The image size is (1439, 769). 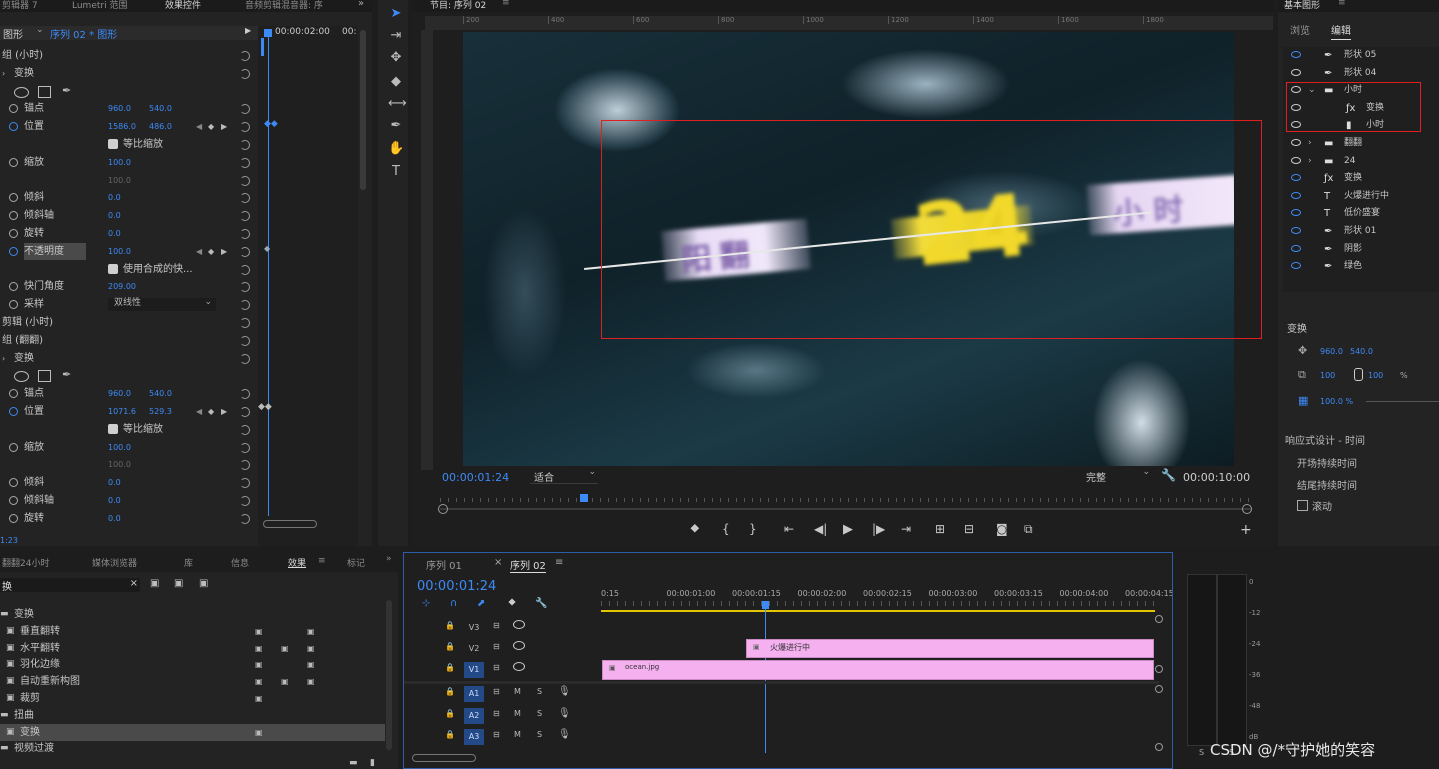 I want to click on clear-search-icon: ×, so click(x=134, y=583).